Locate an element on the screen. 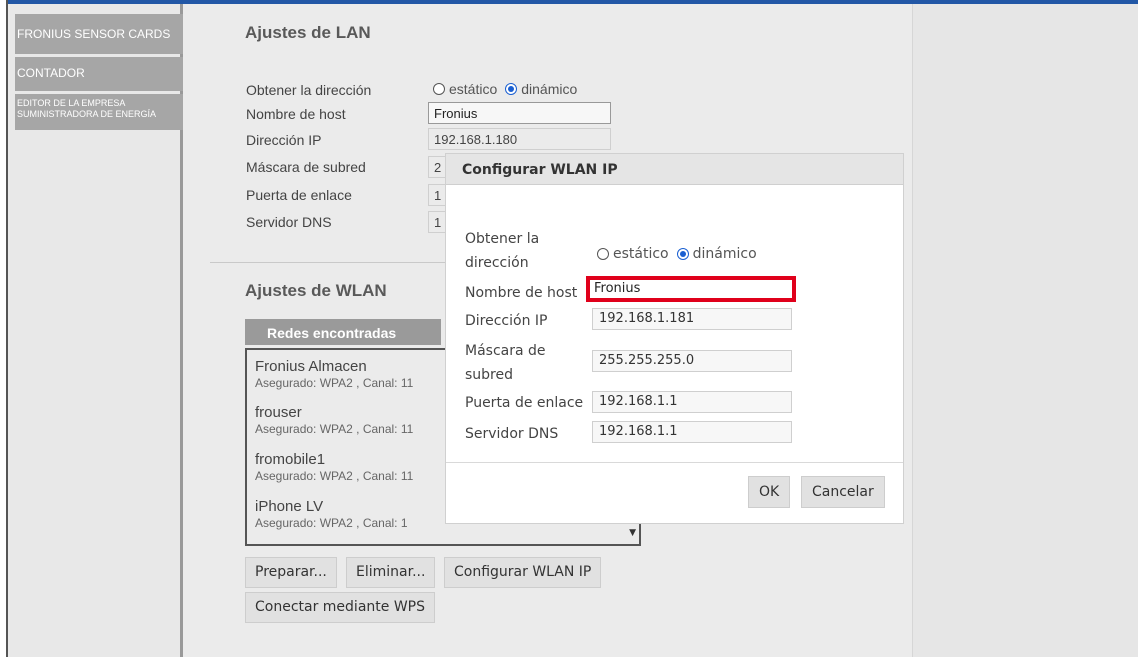  dialog-mask-label-line2: subred is located at coordinates (489, 375).